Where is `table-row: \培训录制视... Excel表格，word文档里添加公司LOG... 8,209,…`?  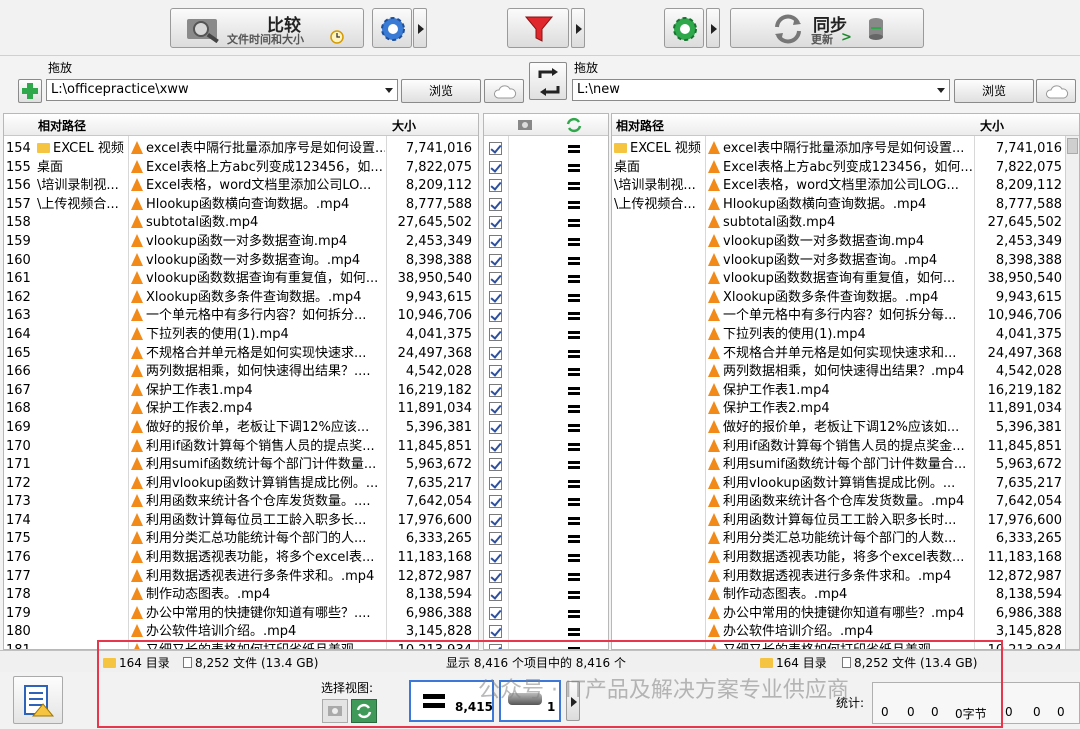 table-row: \培训录制视... Excel表格，word文档里添加公司LOG... 8,209,… is located at coordinates (845, 186).